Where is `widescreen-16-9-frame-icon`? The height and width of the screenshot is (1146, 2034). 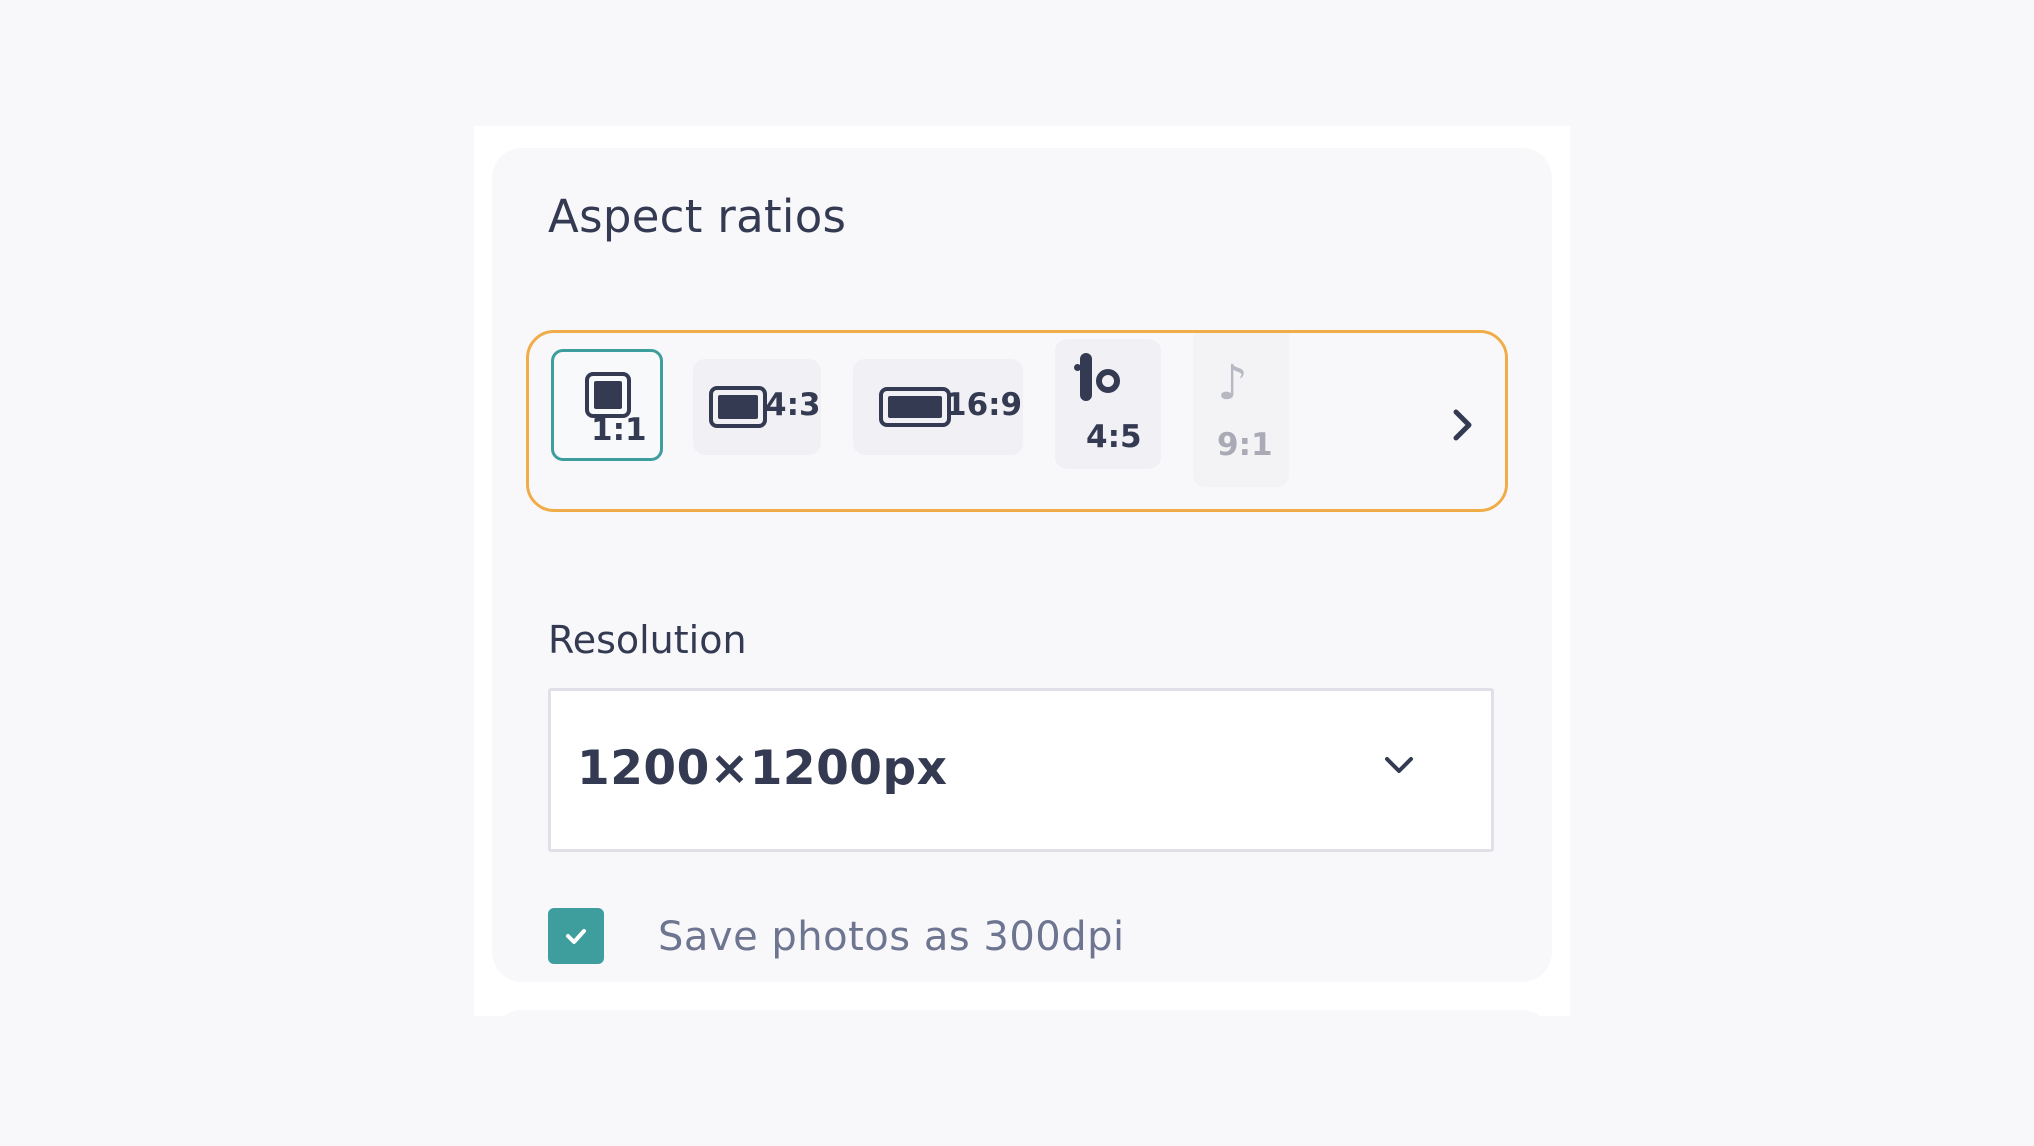
widescreen-16-9-frame-icon is located at coordinates (915, 407).